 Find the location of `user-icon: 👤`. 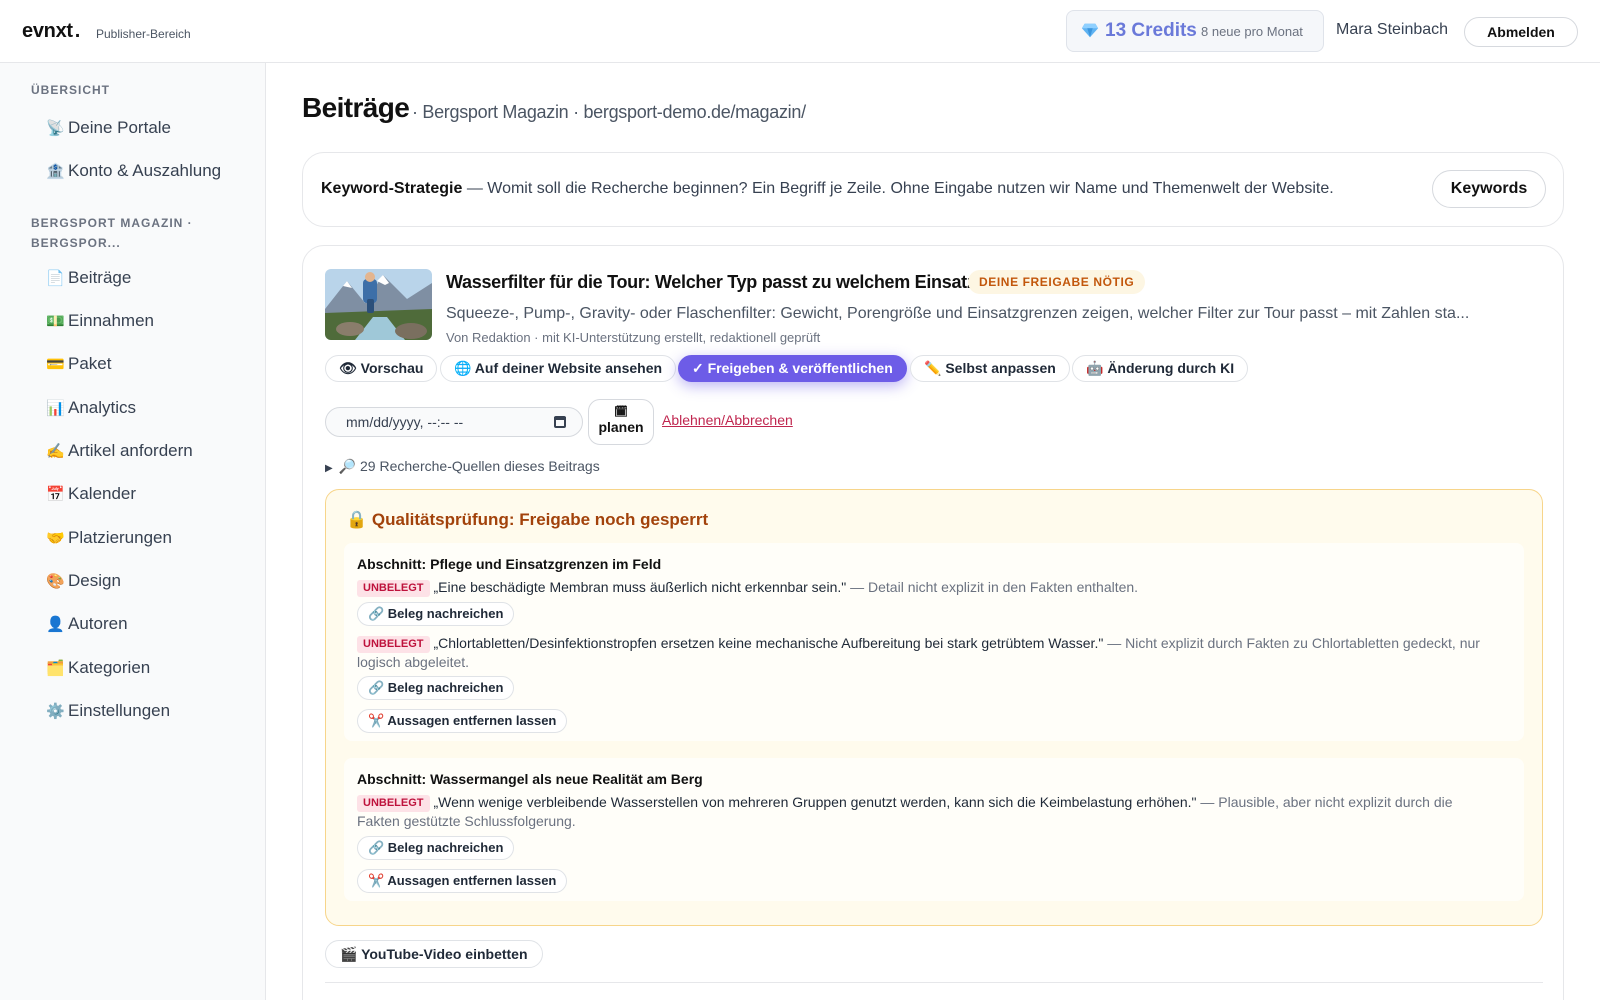

user-icon: 👤 is located at coordinates (55, 624).